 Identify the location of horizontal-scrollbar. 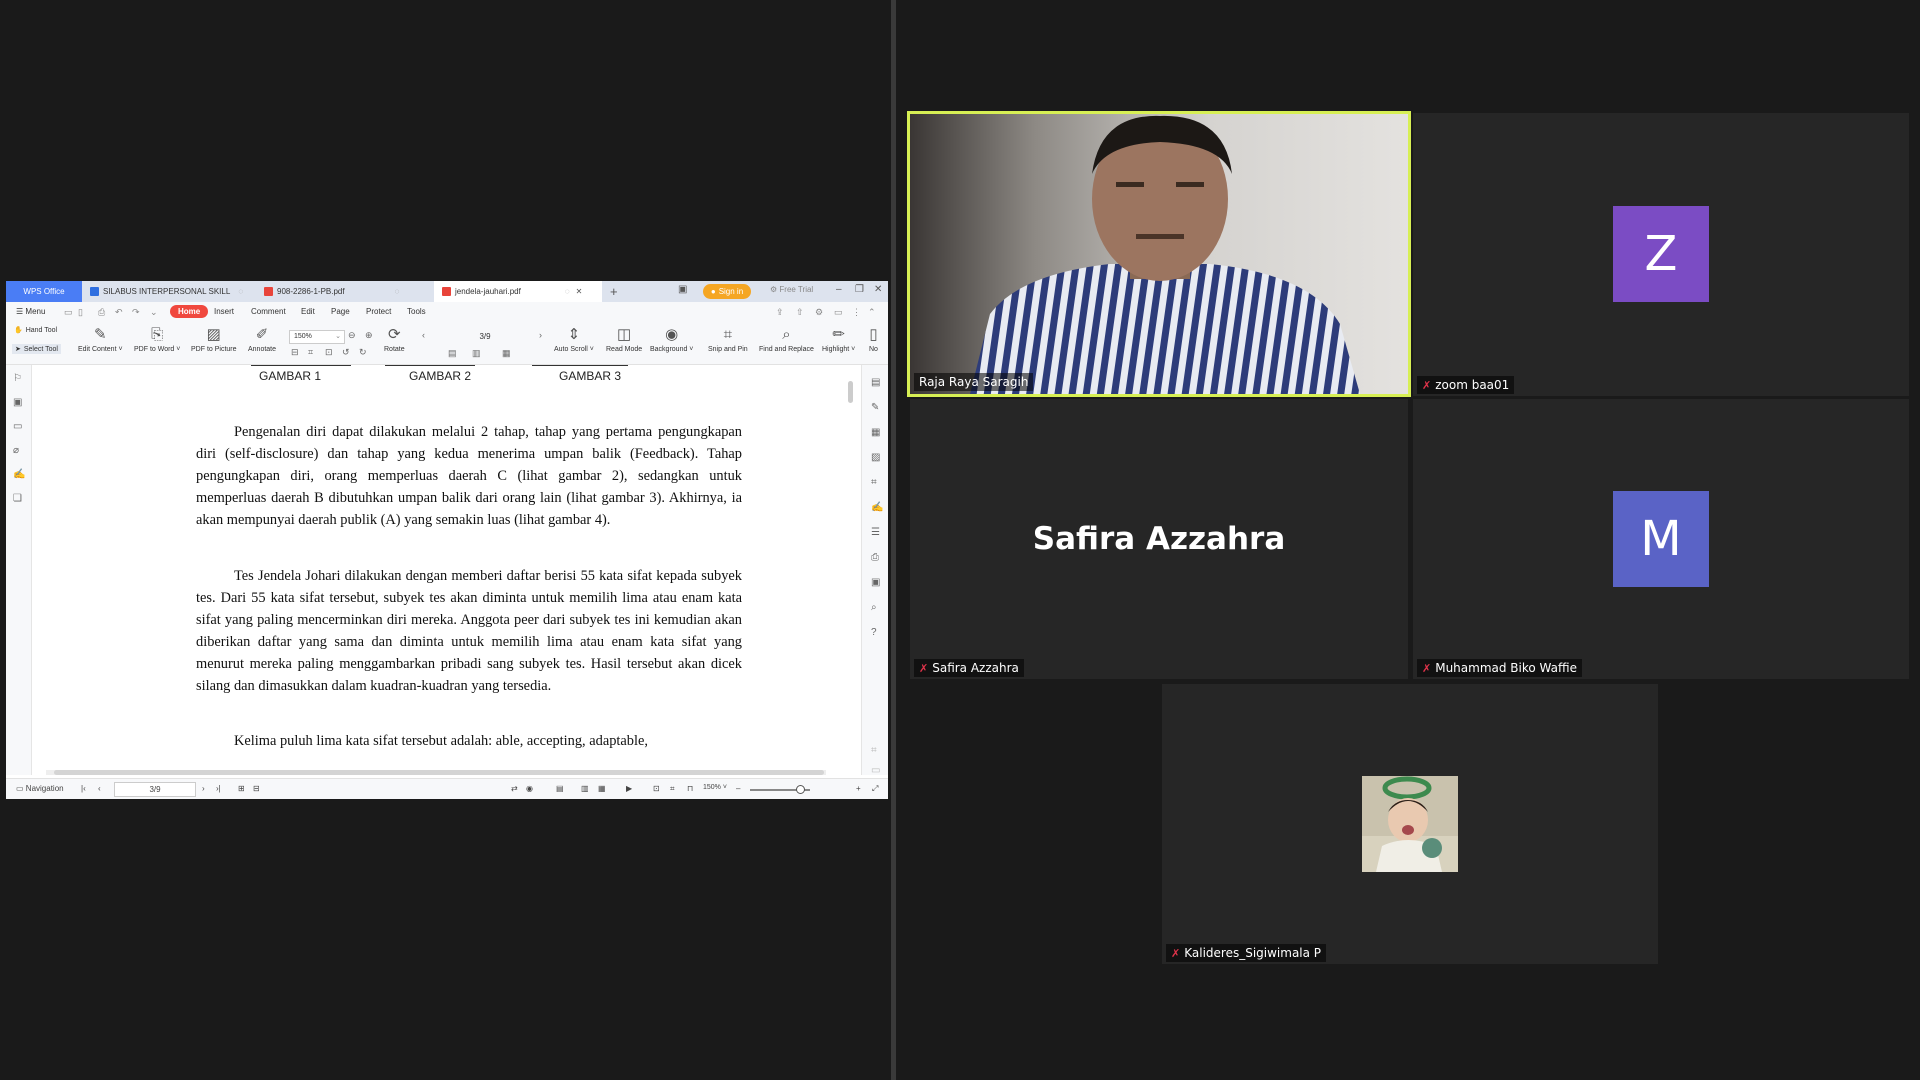
(439, 772).